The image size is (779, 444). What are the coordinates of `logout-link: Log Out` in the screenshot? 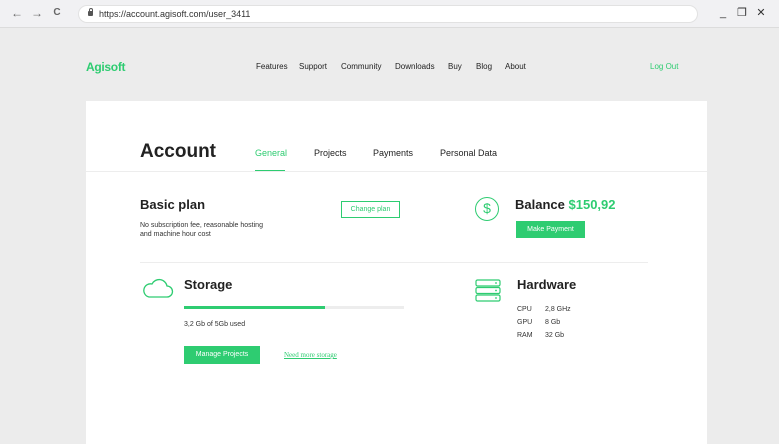 It's located at (664, 66).